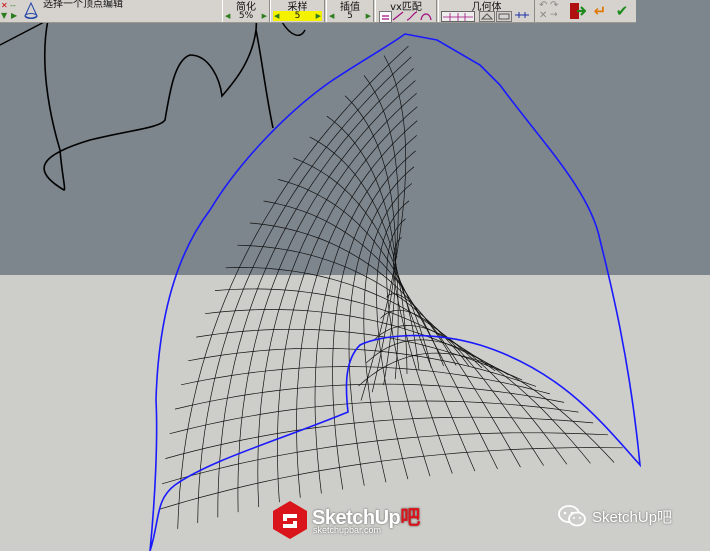 The width and height of the screenshot is (710, 551). What do you see at coordinates (632, 517) in the screenshot?
I see `wechat-account-name: SketchUp吧` at bounding box center [632, 517].